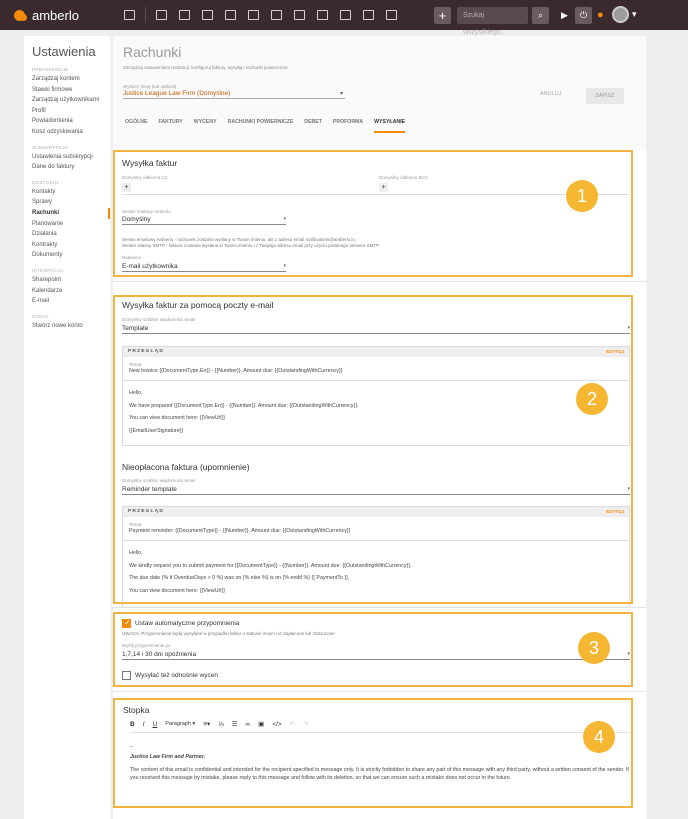 The width and height of the screenshot is (688, 819). Describe the element at coordinates (376, 329) in the screenshot. I see `template-select: Template` at that location.